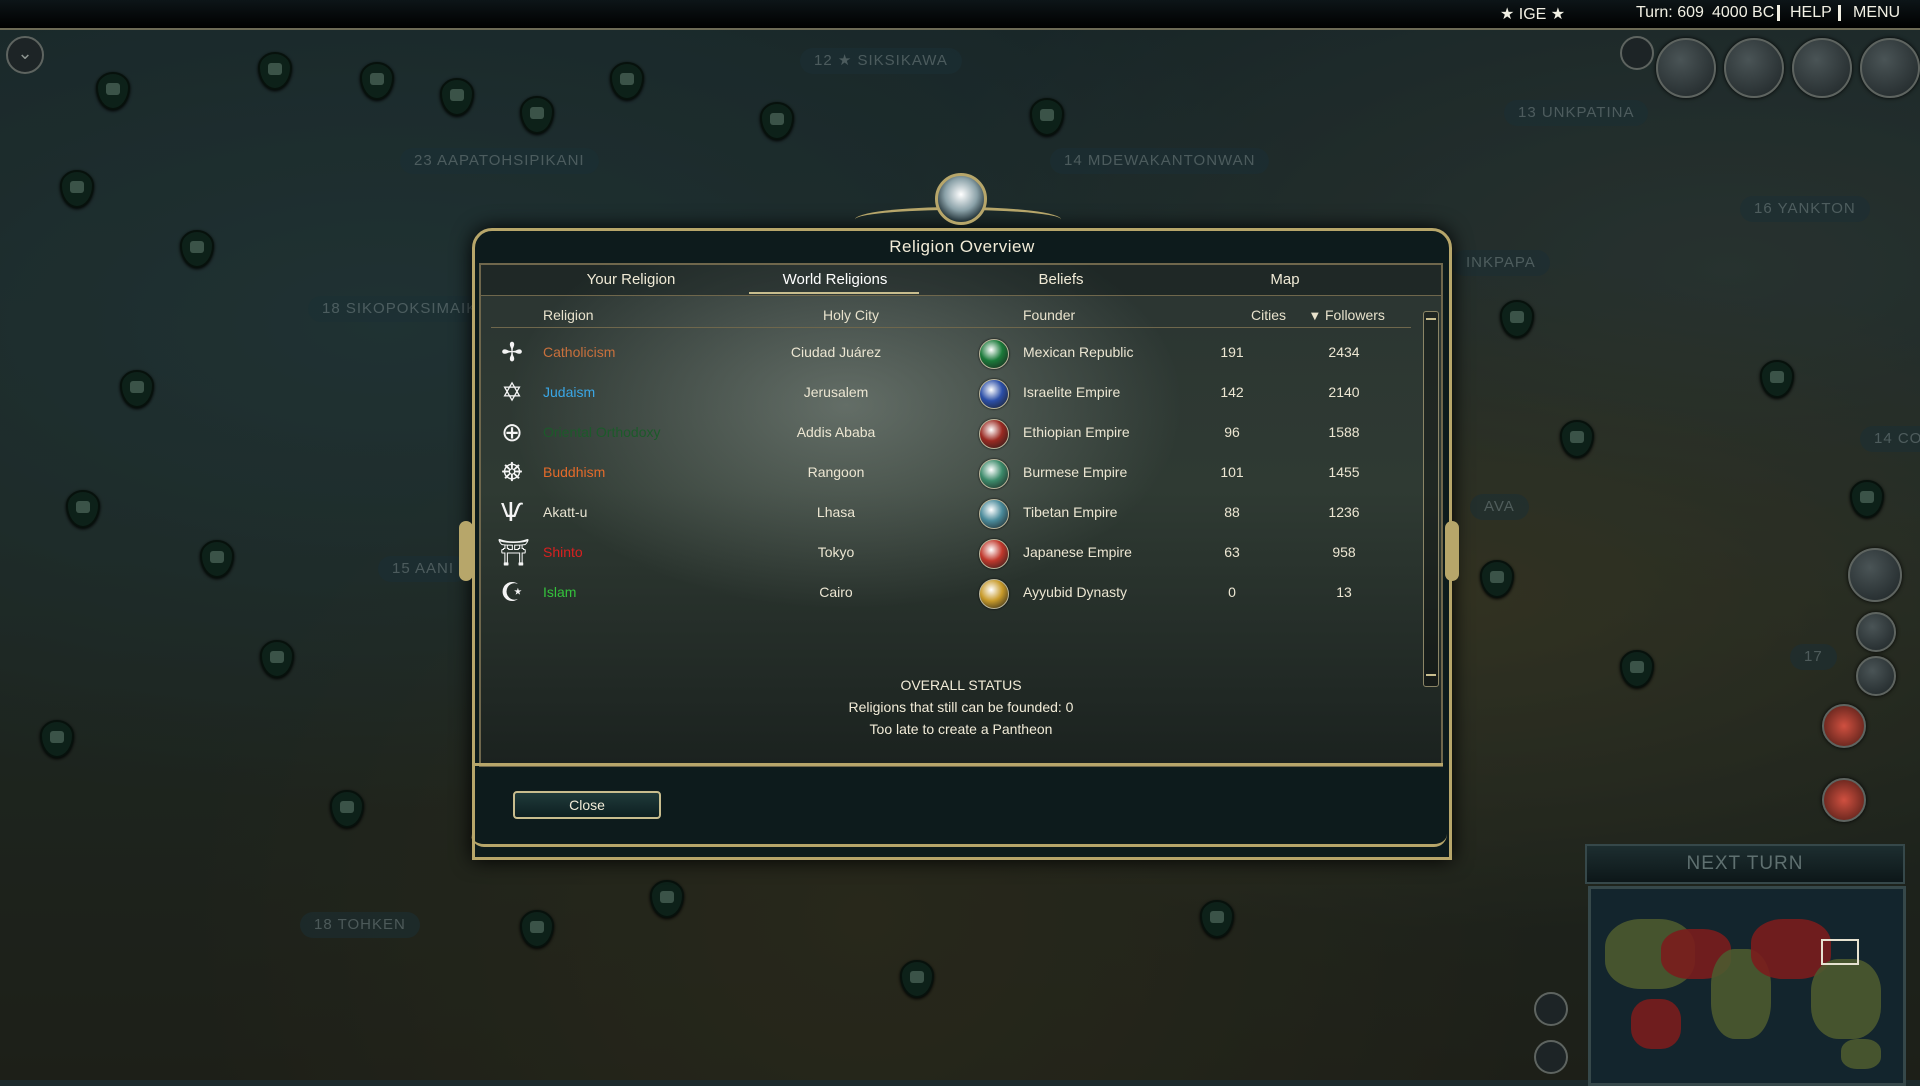 The width and height of the screenshot is (1920, 1086). I want to click on religion-name: Catholicism, so click(579, 352).